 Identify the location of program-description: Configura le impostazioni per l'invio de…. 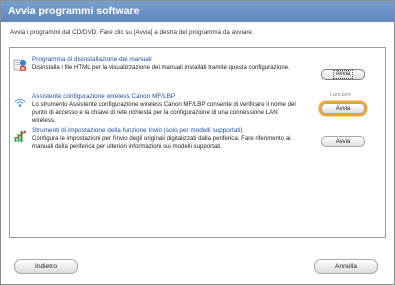
(161, 142).